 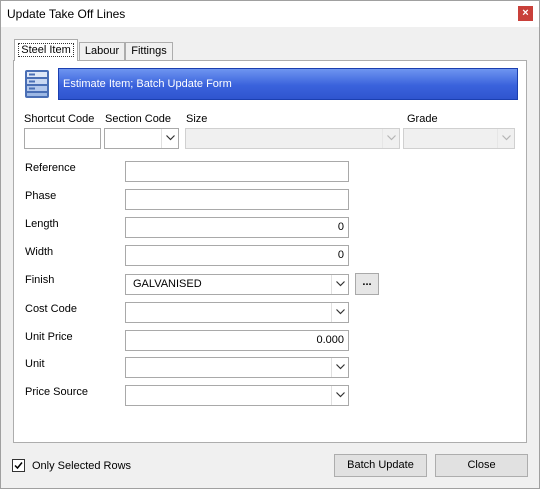 What do you see at coordinates (525, 13) in the screenshot?
I see `close-window-button: ×` at bounding box center [525, 13].